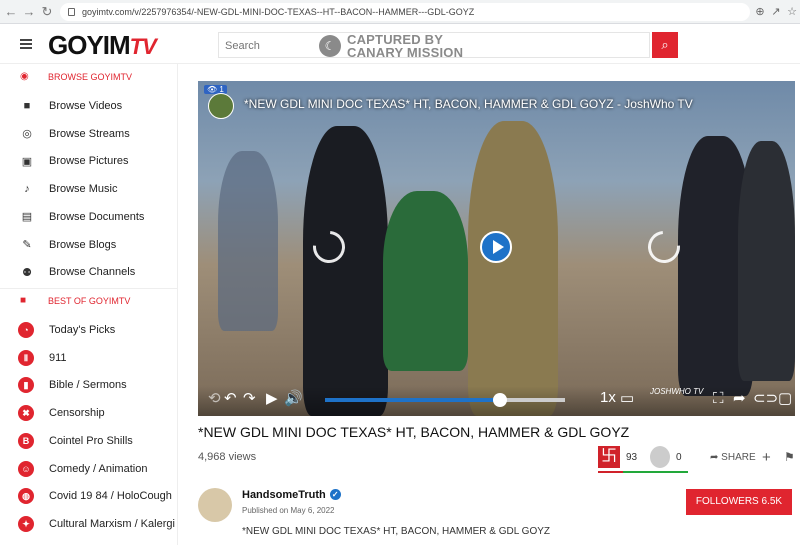  Describe the element at coordinates (785, 399) in the screenshot. I see `cast-icon: ▢` at that location.